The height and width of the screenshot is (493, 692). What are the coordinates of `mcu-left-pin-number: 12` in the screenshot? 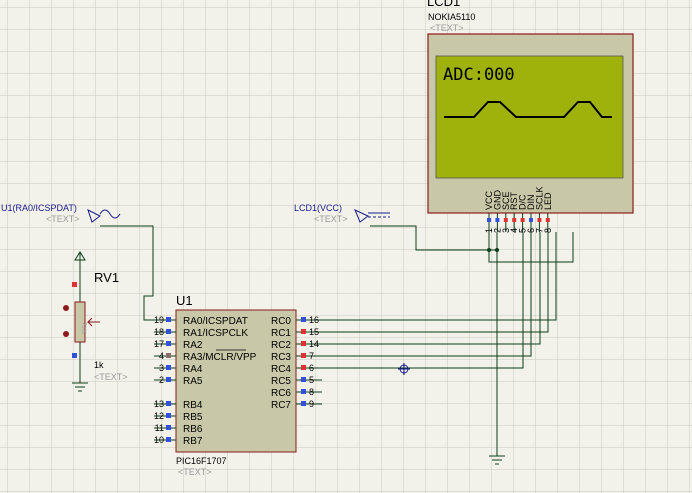 It's located at (159, 416).